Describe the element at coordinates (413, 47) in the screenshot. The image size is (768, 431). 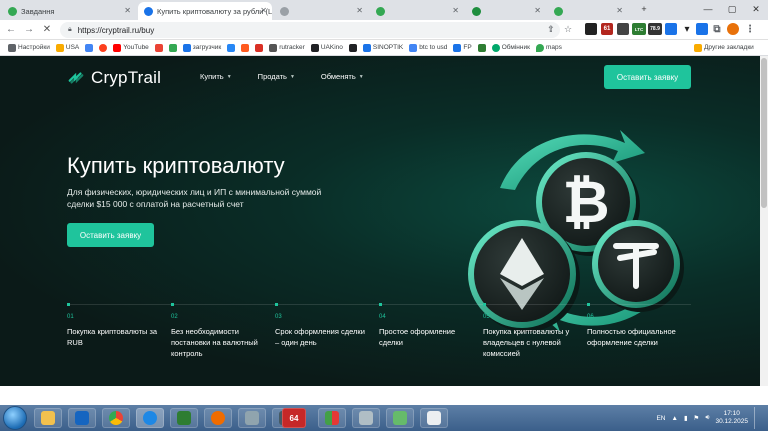
I see `google-icon` at that location.